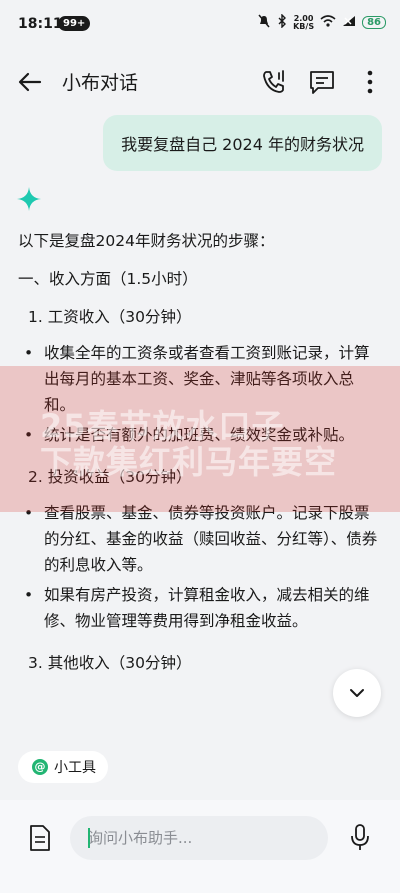 The width and height of the screenshot is (400, 893). What do you see at coordinates (162, 426) in the screenshot?
I see `promo-line-1: 25春节放水口子` at bounding box center [162, 426].